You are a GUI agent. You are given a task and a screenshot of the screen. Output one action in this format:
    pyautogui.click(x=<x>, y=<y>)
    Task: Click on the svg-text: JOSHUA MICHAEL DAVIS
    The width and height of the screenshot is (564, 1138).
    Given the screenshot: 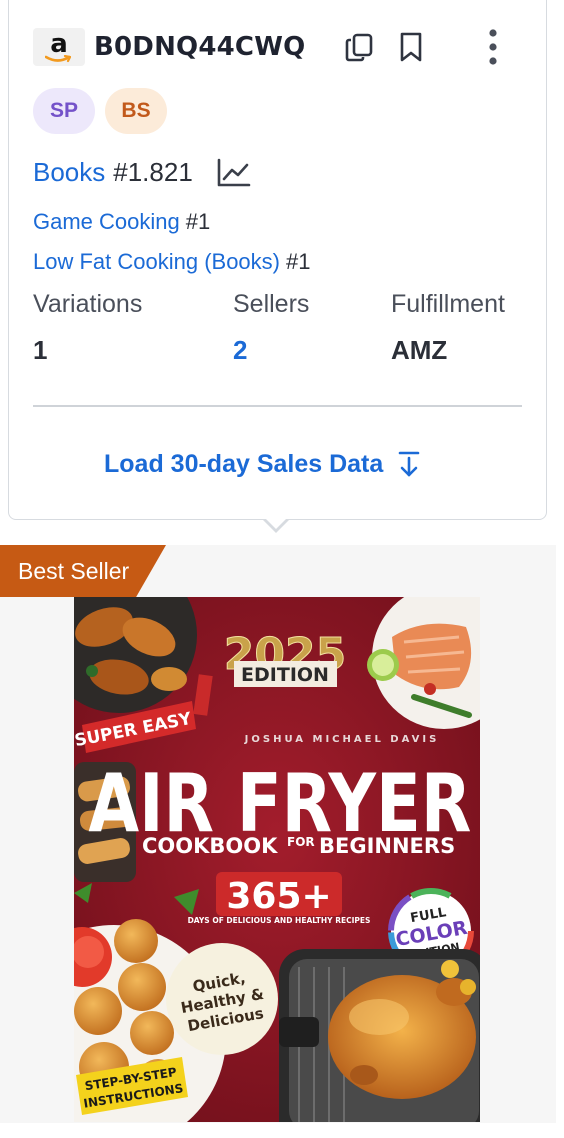 What is the action you would take?
    pyautogui.click(x=342, y=739)
    